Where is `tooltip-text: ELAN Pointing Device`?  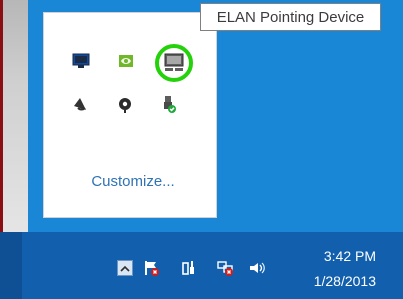 tooltip-text: ELAN Pointing Device is located at coordinates (290, 17).